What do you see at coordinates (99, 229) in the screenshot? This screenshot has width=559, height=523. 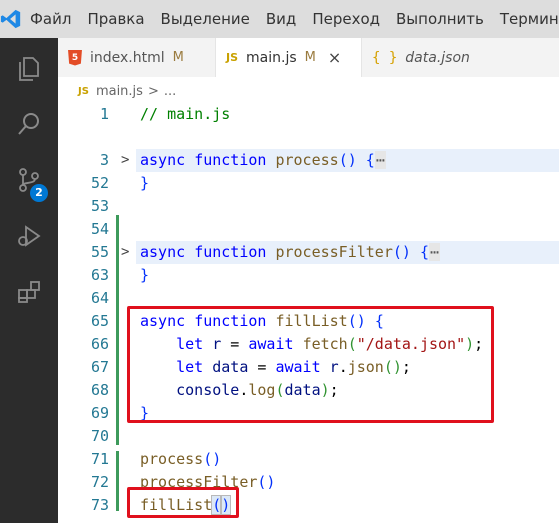 I see `line-number: 54` at bounding box center [99, 229].